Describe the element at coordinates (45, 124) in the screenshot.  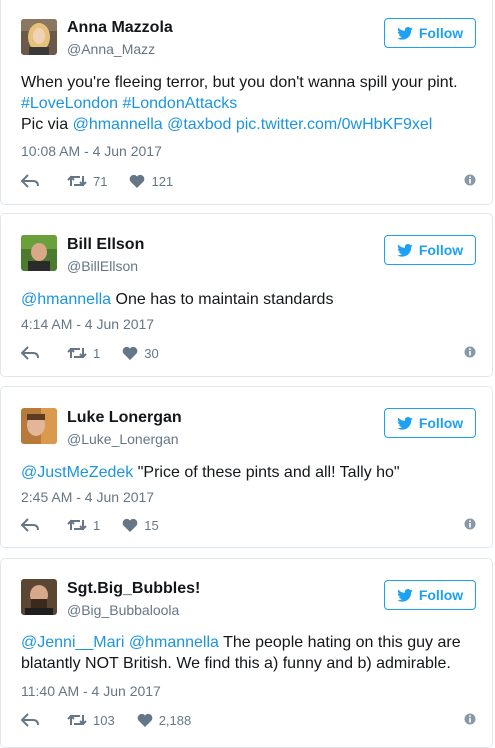
I see `pic-via-label: Pic via` at that location.